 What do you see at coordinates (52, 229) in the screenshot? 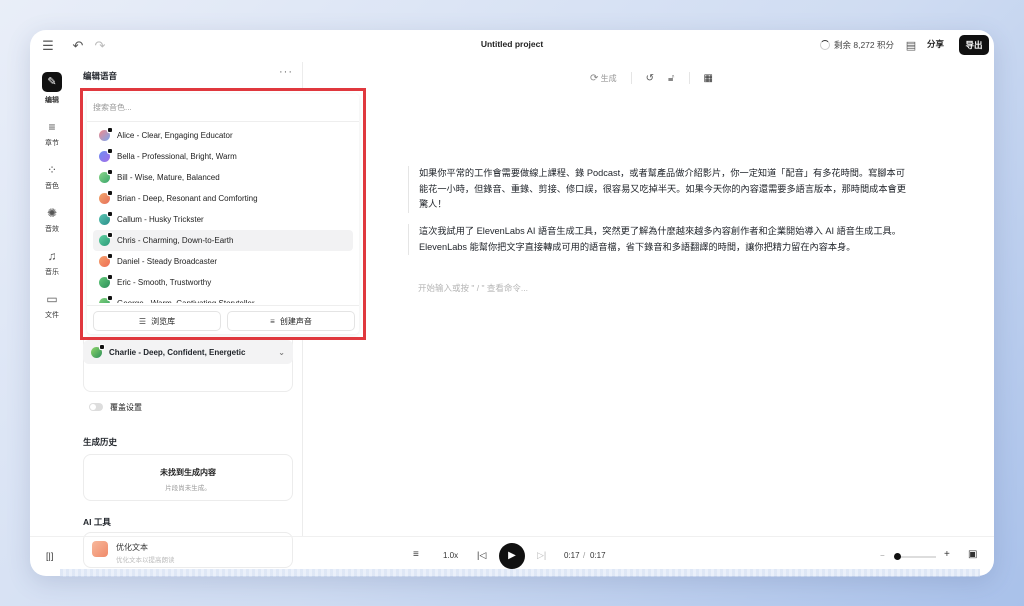
I see `rail-item-label: 音效` at bounding box center [52, 229].